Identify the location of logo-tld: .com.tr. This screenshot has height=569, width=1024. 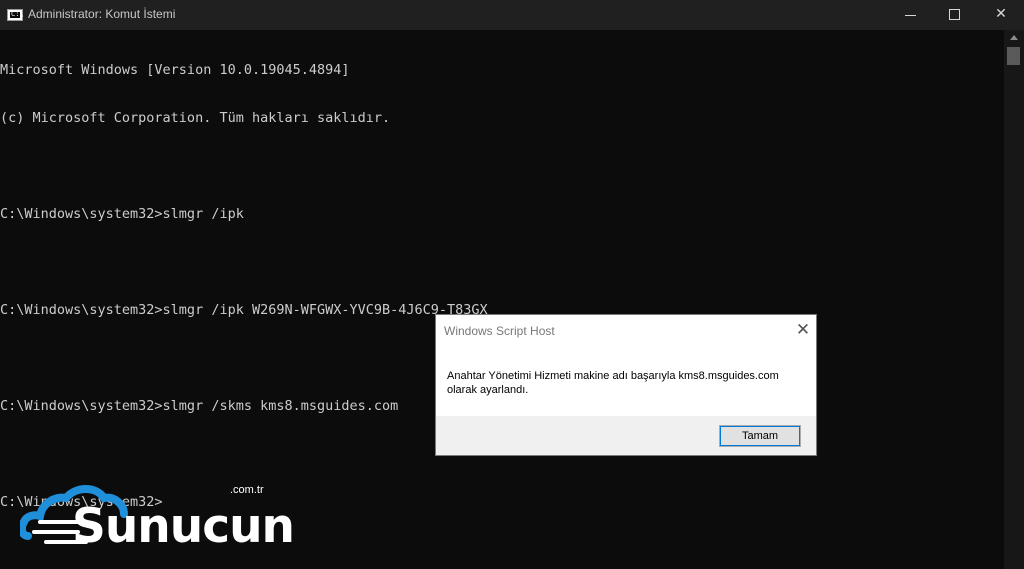
(247, 490).